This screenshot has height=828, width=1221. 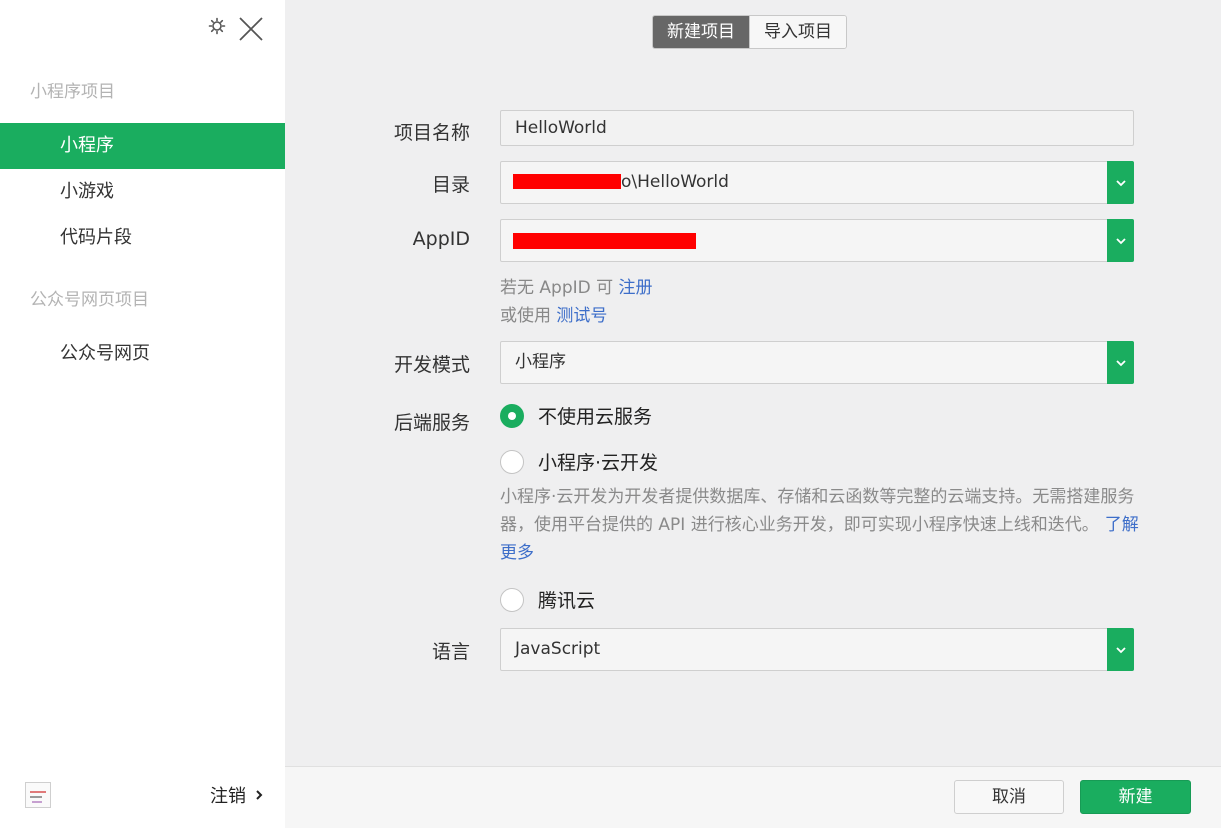 I want to click on appid-select, so click(x=817, y=240).